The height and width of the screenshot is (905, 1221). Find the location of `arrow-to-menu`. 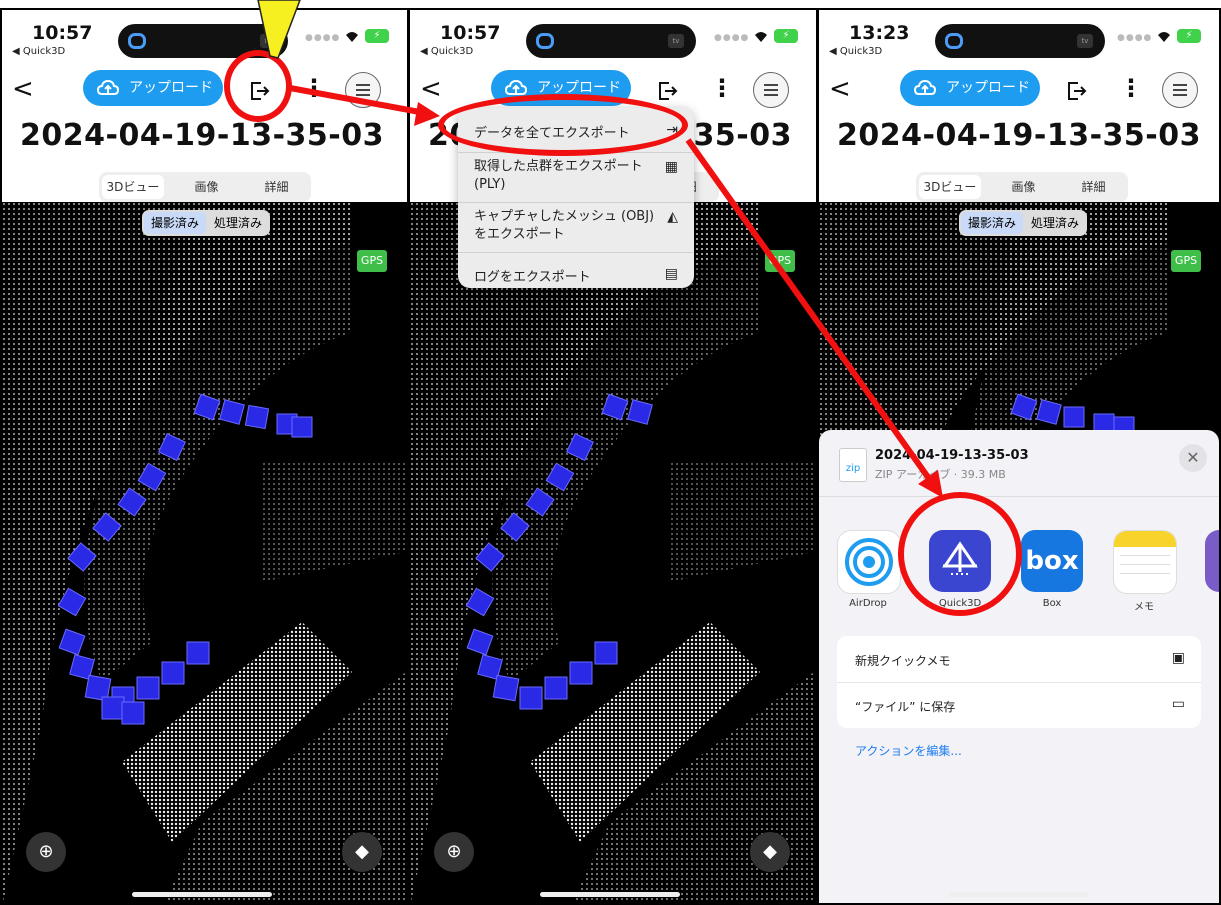

arrow-to-menu is located at coordinates (357, 100).